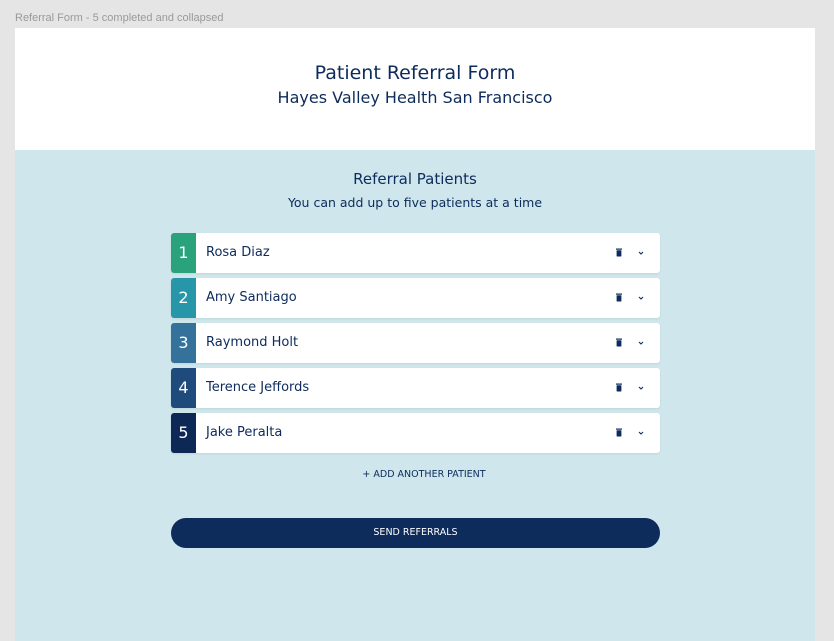 This screenshot has width=834, height=641. Describe the element at coordinates (183, 343) in the screenshot. I see `patient-number-badge: 3` at that location.